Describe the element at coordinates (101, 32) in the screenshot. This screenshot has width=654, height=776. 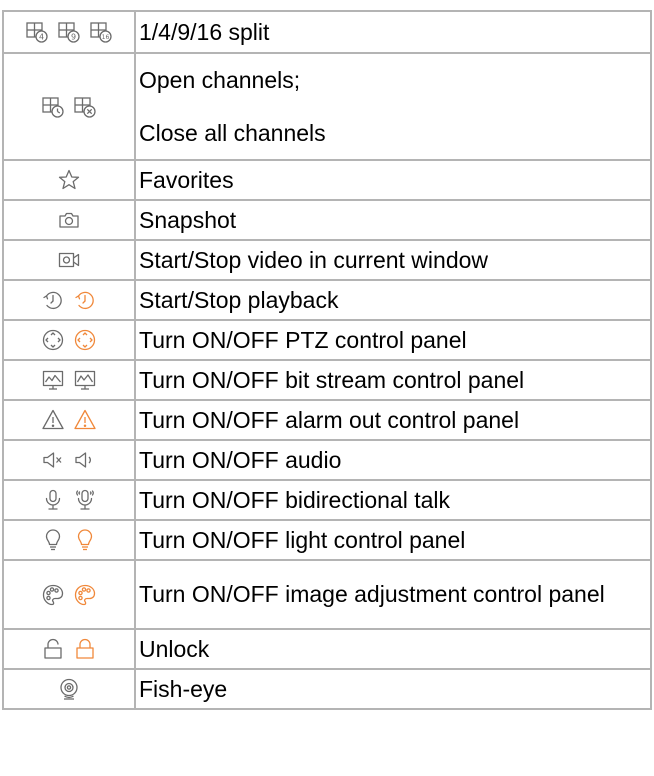
I see `split-16-icon: 16` at that location.